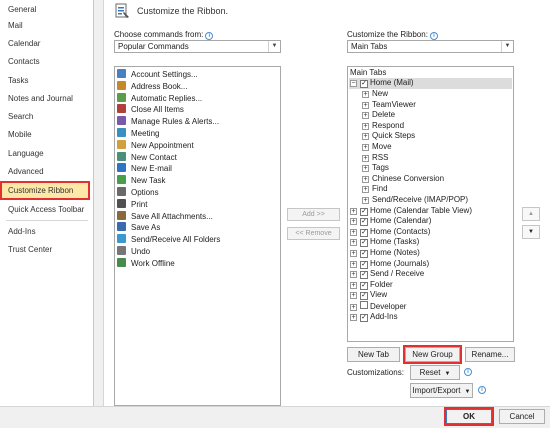  I want to click on ribbon-group-item: + Respond, so click(383, 126).